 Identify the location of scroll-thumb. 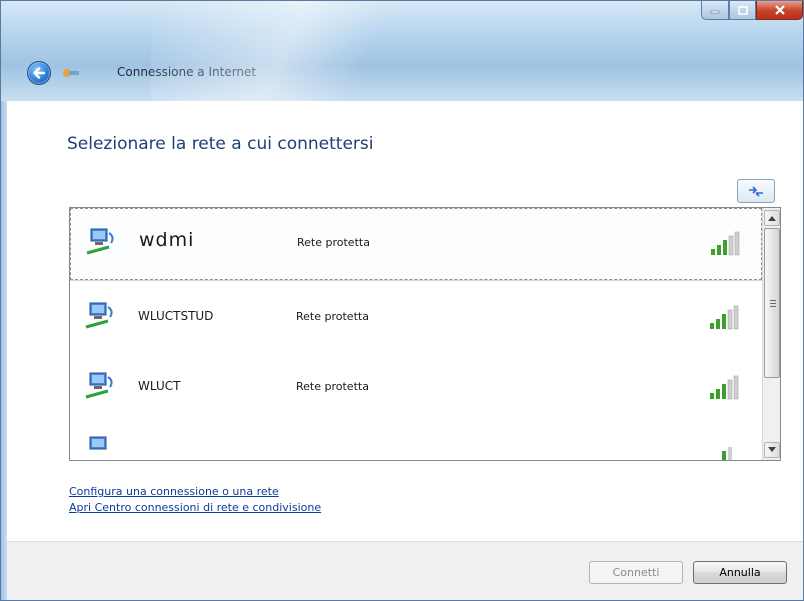
(772, 303).